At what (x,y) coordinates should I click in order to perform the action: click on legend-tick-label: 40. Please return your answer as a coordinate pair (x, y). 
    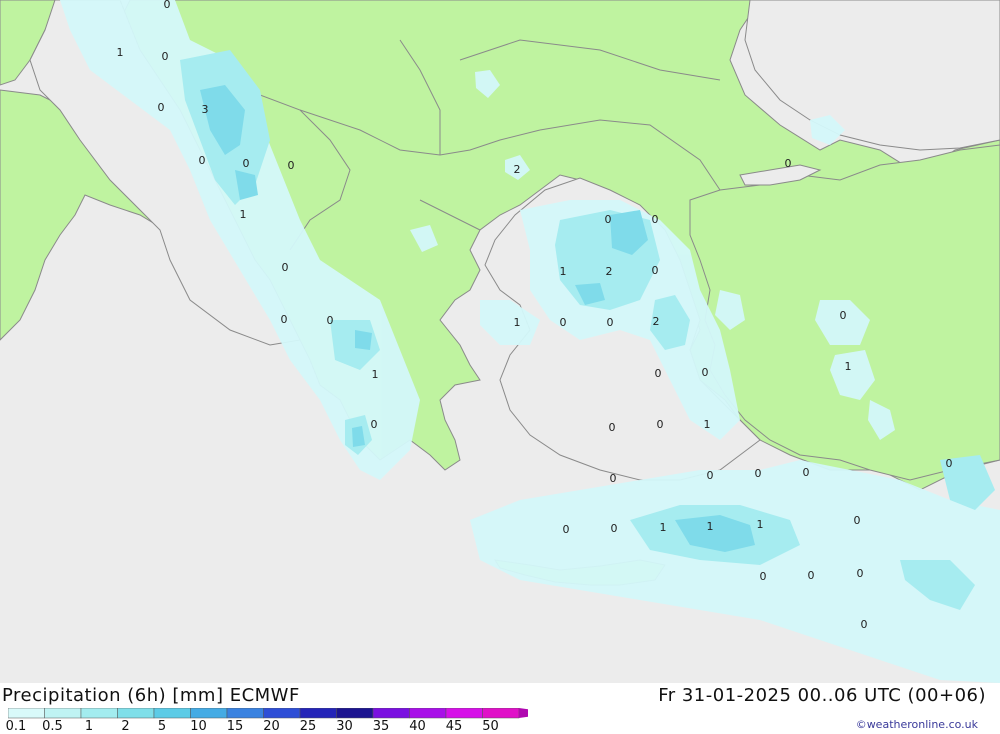
    Looking at the image, I should click on (417, 726).